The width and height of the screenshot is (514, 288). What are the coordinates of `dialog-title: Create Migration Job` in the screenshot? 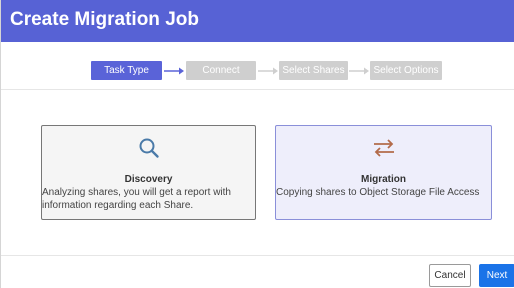 It's located at (104, 19).